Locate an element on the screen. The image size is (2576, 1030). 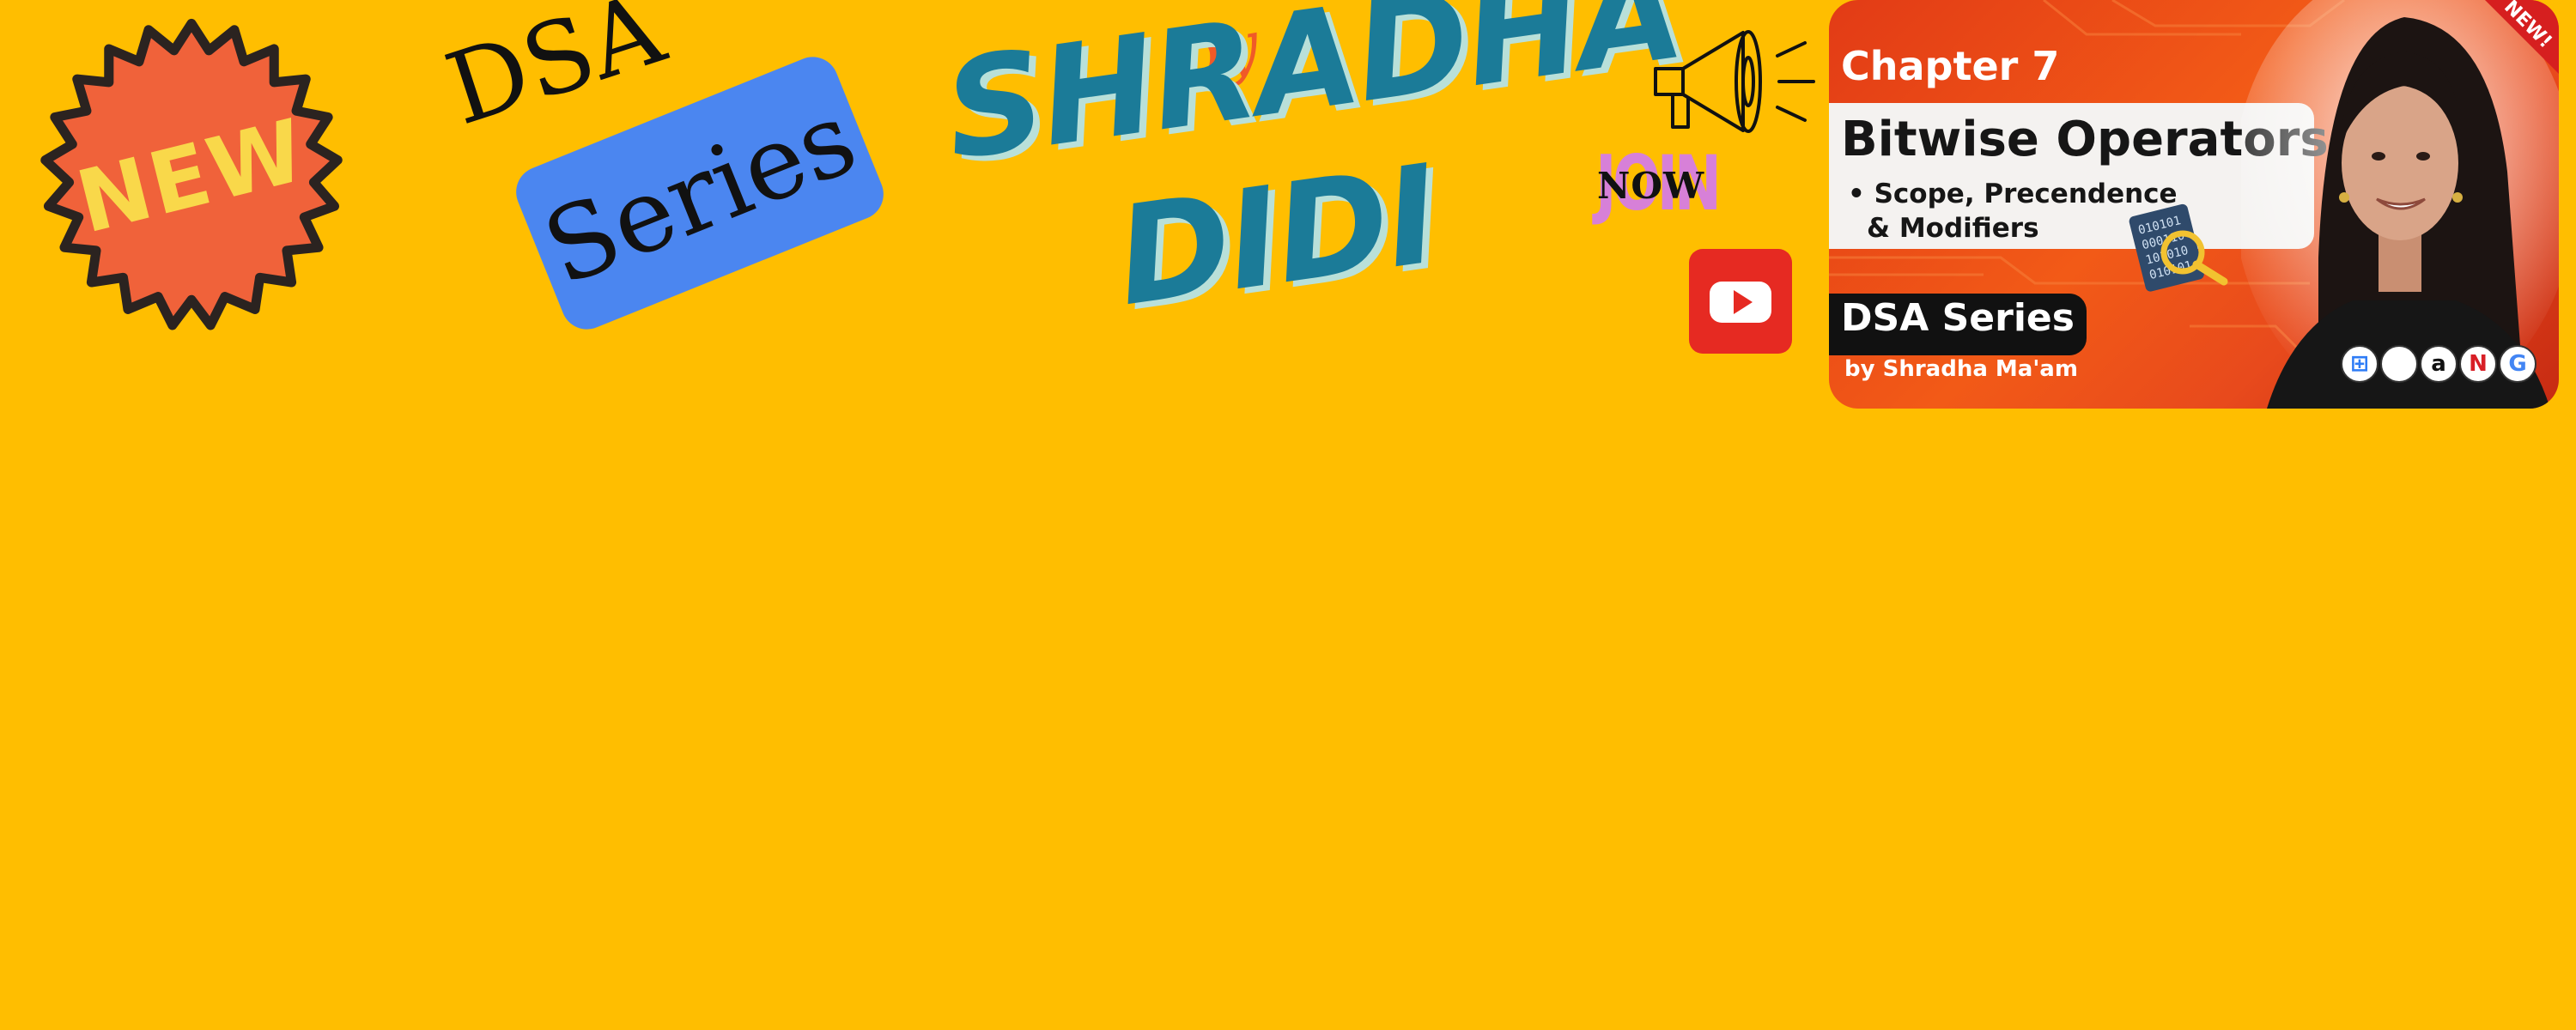
microsoft-logo-icon: ⊞ is located at coordinates (2360, 364).